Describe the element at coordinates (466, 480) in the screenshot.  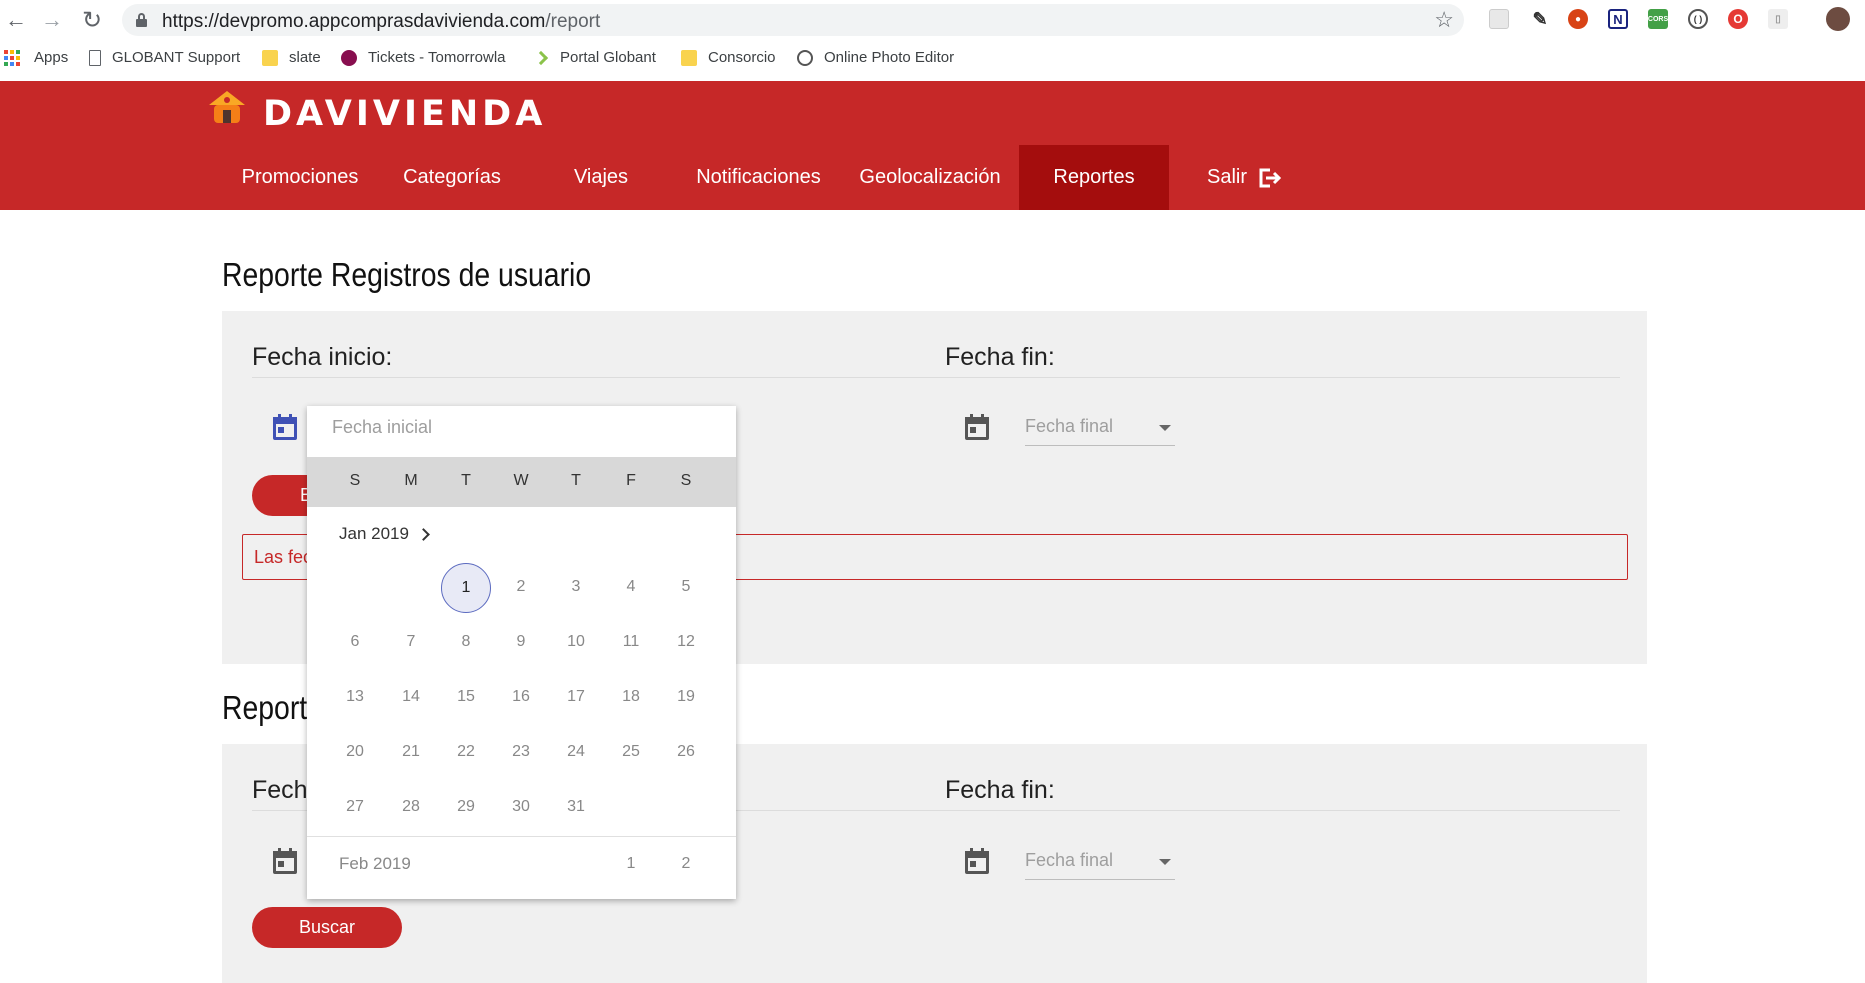
I see `weekday-label: T` at that location.